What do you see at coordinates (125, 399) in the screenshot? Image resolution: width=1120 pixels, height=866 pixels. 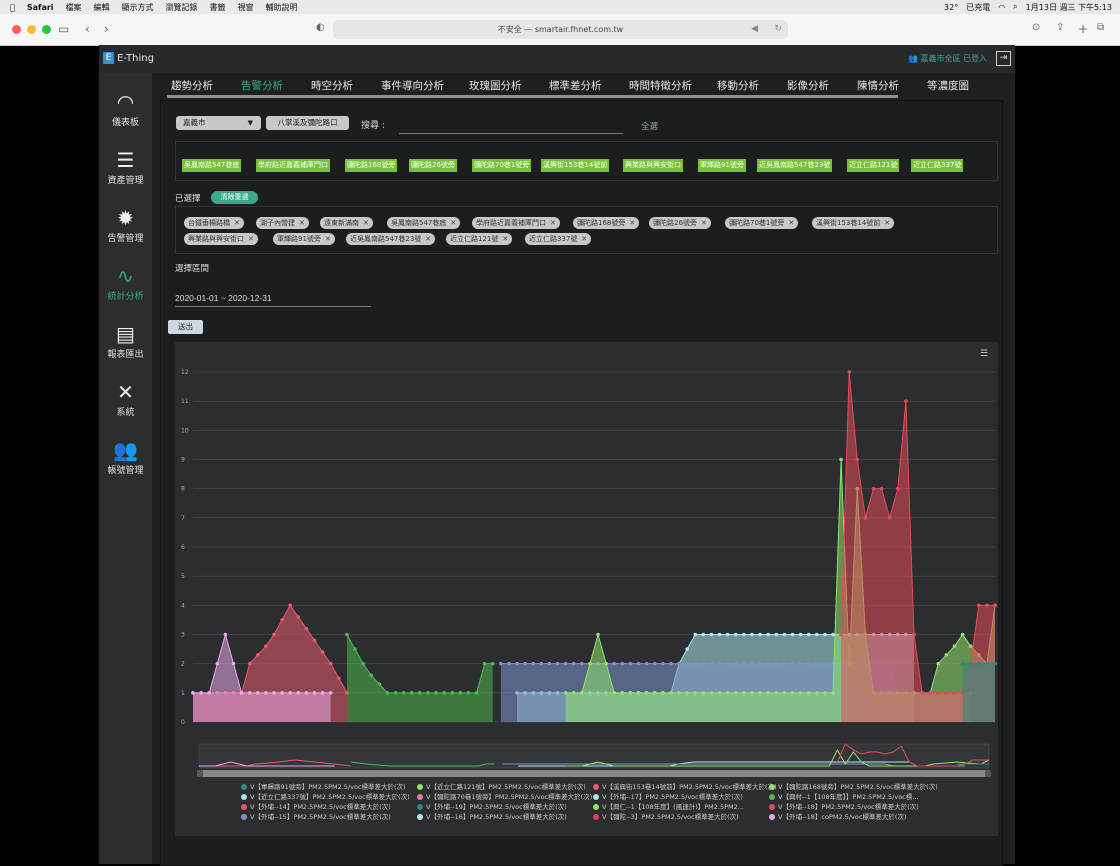 I see `sidebar-item-system: ✕ 系統` at bounding box center [125, 399].